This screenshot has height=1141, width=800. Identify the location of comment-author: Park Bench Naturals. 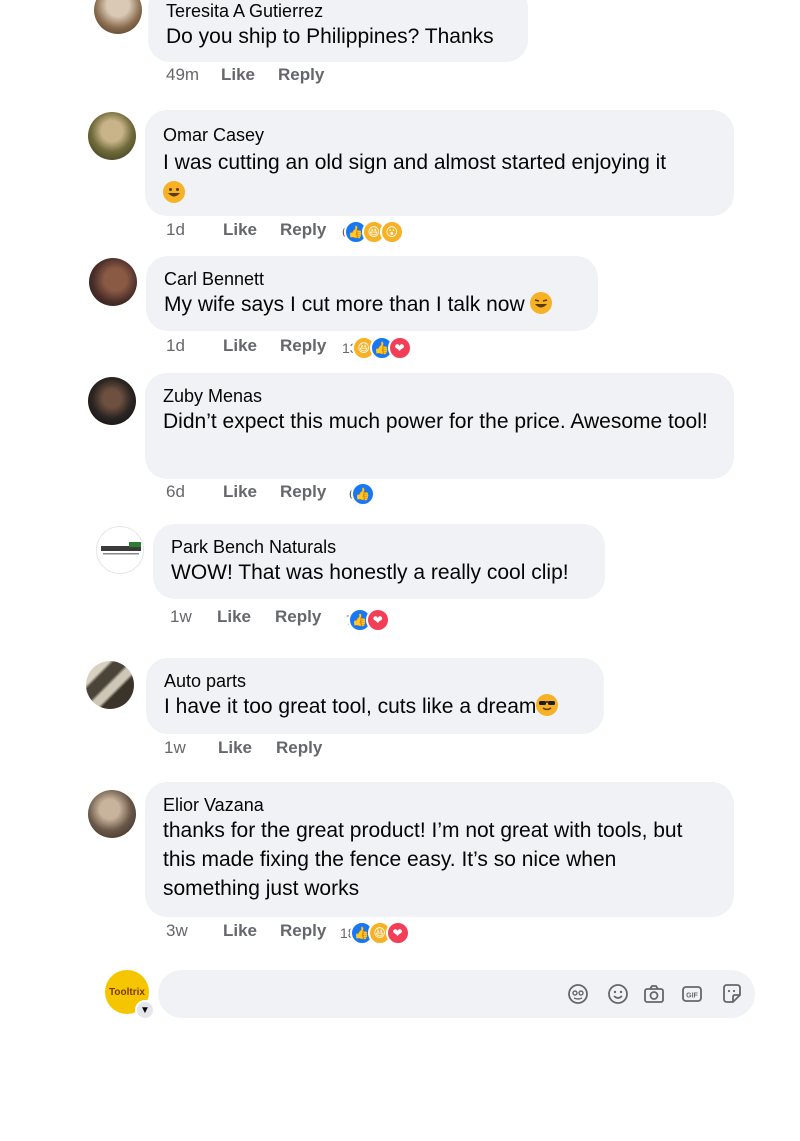
(379, 547).